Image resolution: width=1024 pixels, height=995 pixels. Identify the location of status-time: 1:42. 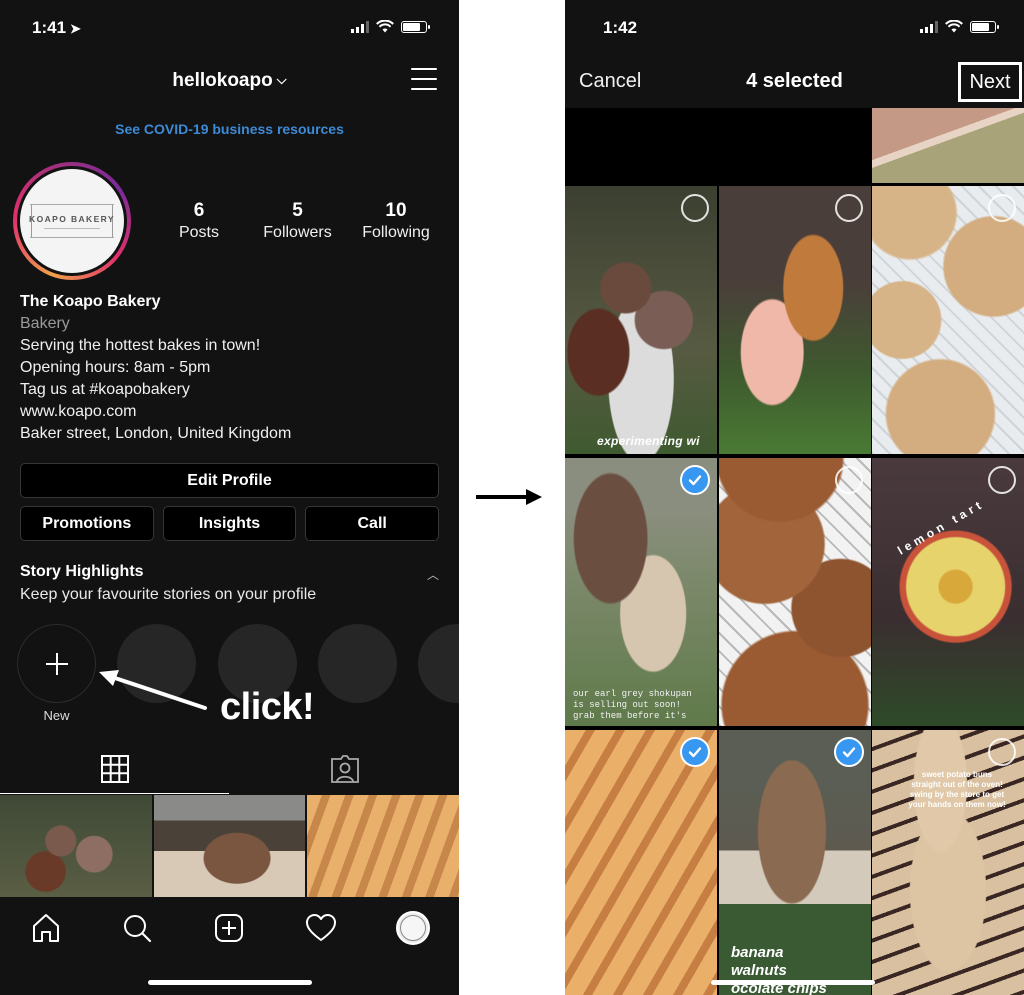
(620, 27).